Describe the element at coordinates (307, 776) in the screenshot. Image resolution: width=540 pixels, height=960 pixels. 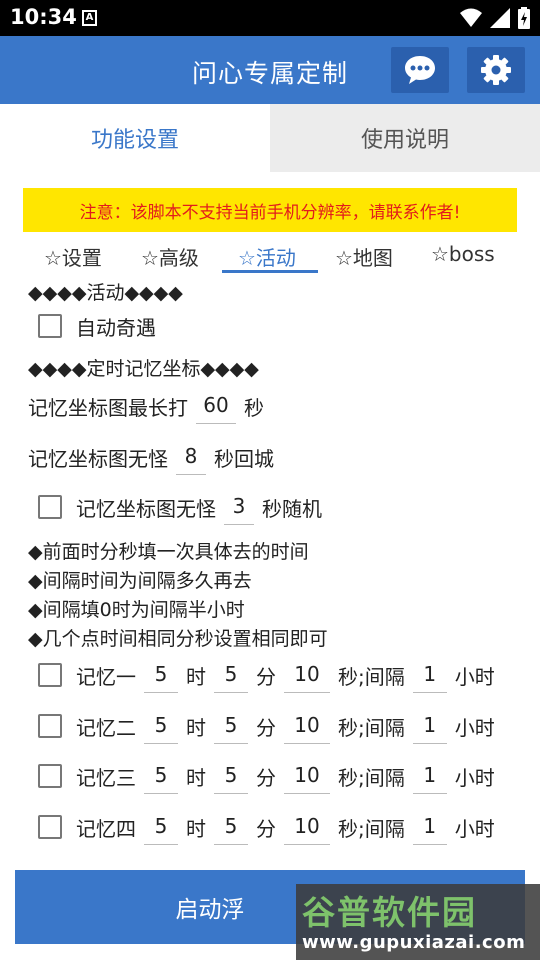
I see `memory-3-second-input: 10` at that location.